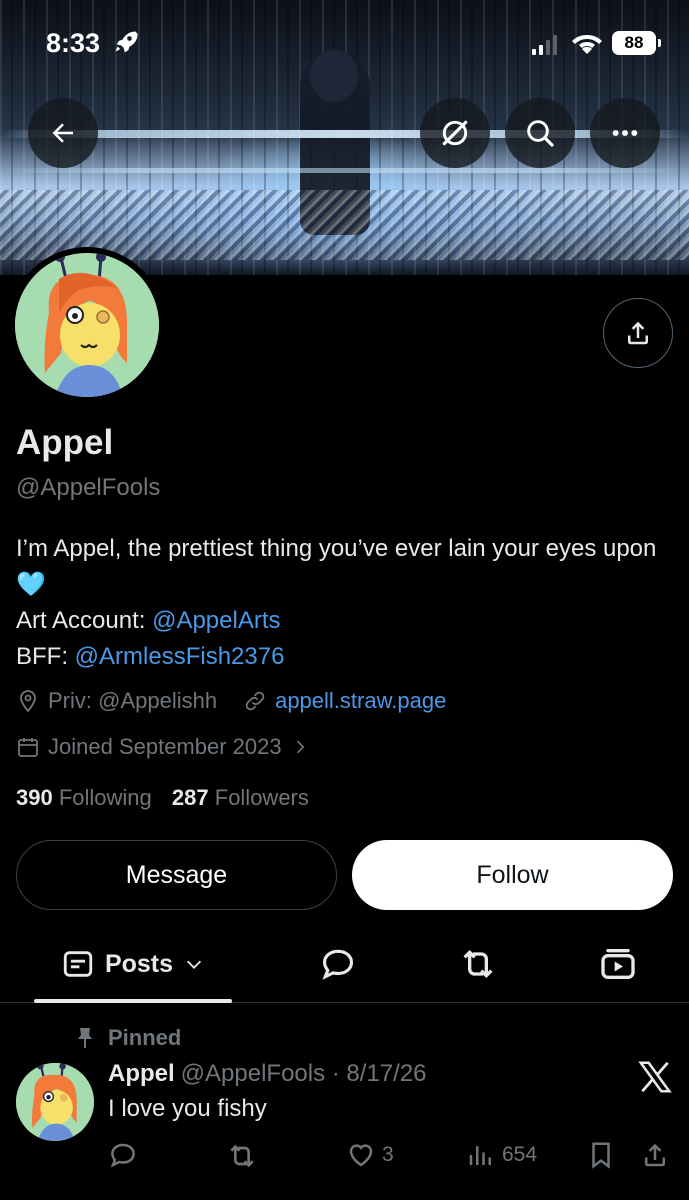  What do you see at coordinates (190, 797) in the screenshot?
I see `followers-count: 287` at bounding box center [190, 797].